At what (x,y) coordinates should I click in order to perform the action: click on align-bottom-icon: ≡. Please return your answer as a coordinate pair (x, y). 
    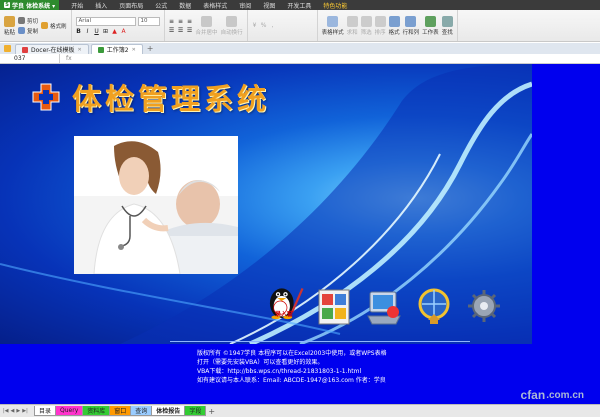
    Looking at the image, I should click on (190, 21).